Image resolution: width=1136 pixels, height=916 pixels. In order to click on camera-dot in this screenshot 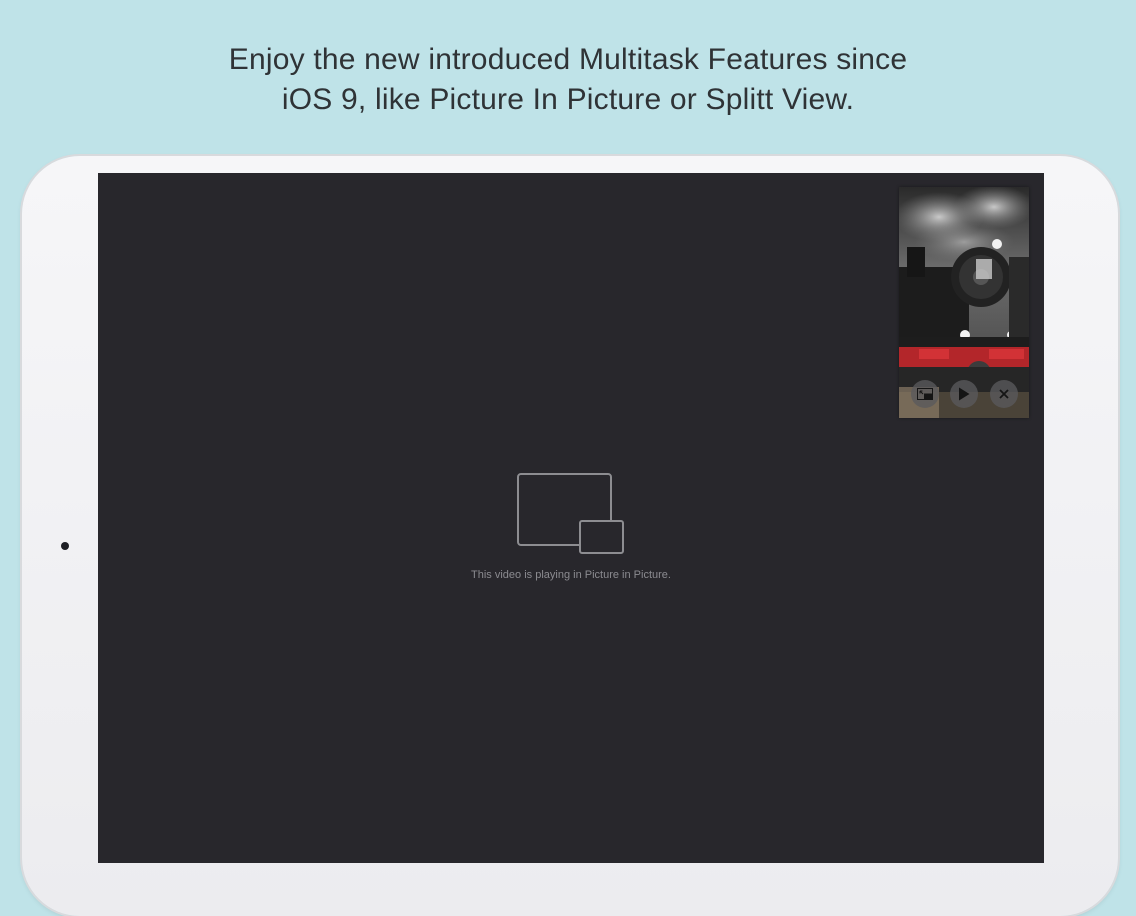, I will do `click(65, 546)`.